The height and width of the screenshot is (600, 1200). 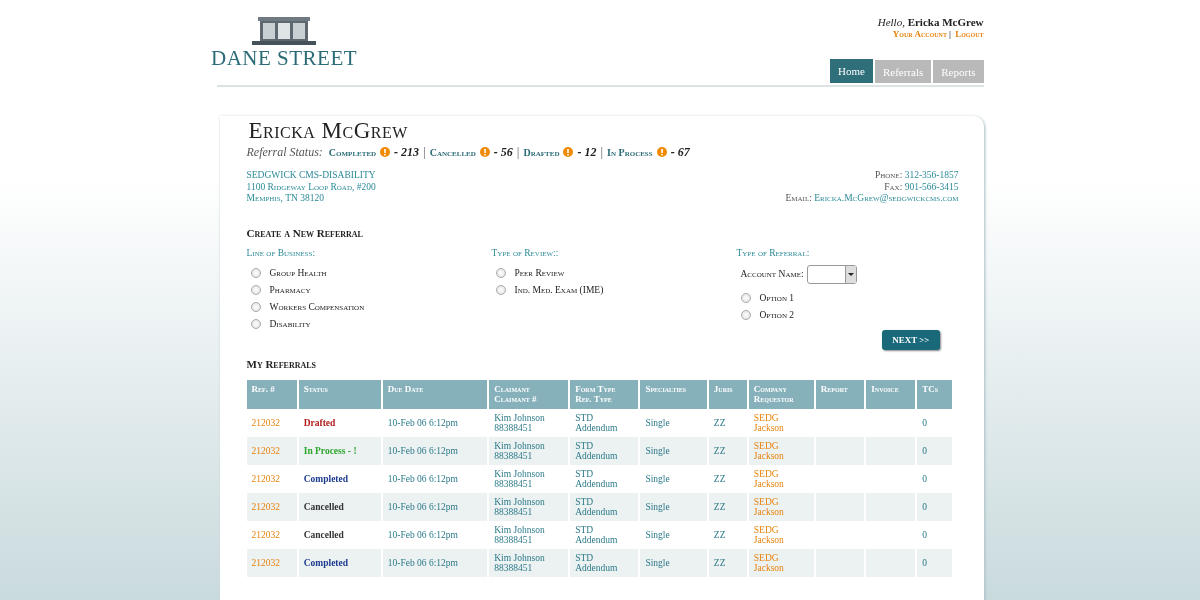 I want to click on table-cell: Cancelled, so click(x=339, y=506).